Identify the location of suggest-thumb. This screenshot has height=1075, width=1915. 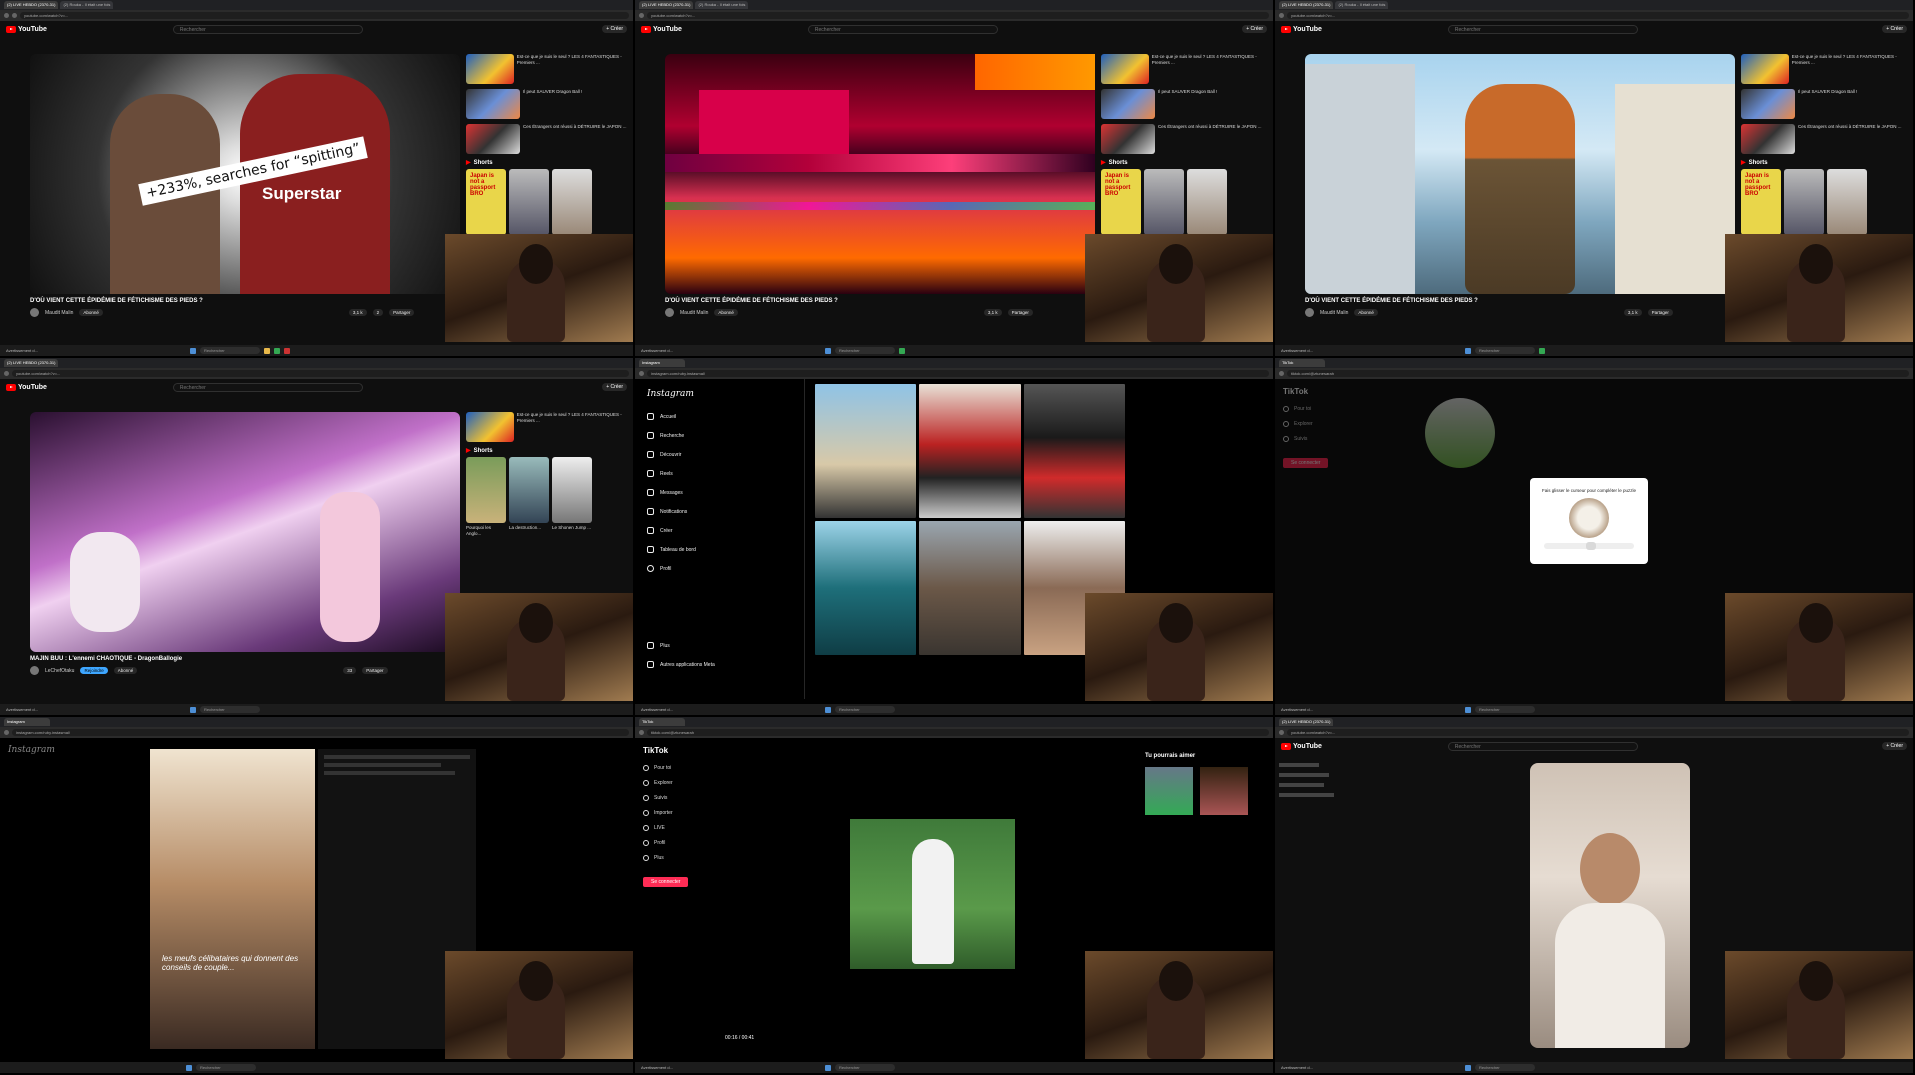
(1224, 791).